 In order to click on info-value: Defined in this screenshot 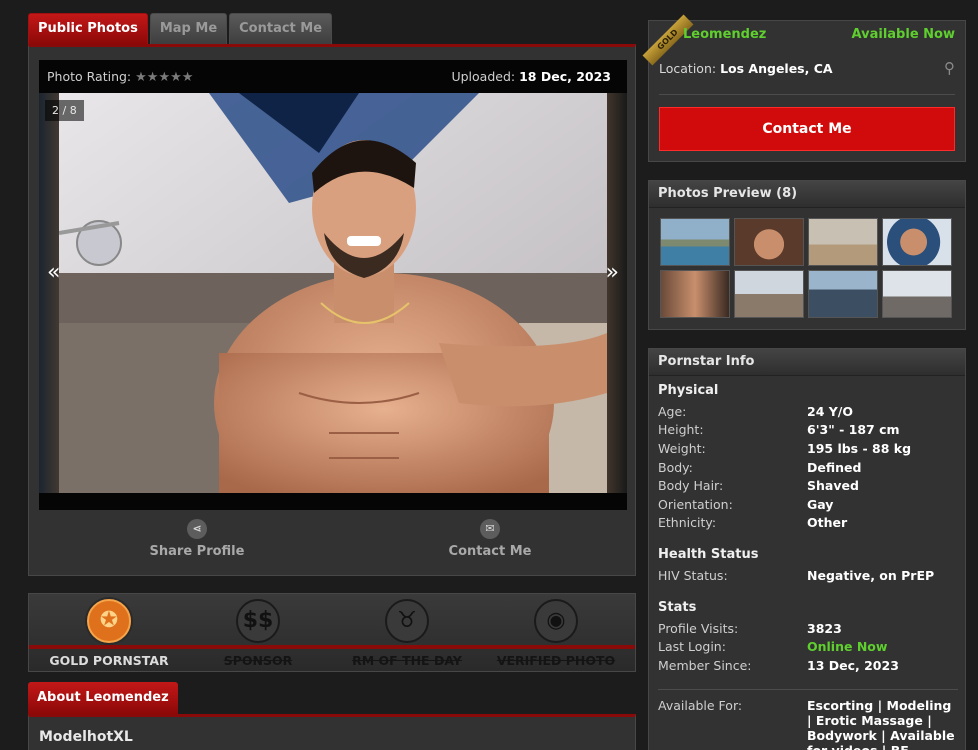, I will do `click(834, 467)`.